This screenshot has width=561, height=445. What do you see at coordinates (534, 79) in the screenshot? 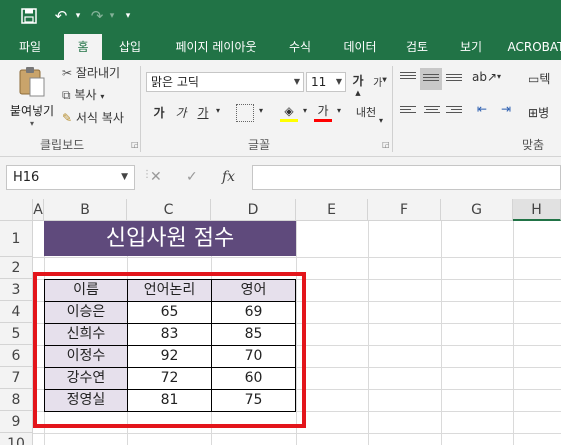
I see `wrap-text-icon: ▭` at bounding box center [534, 79].